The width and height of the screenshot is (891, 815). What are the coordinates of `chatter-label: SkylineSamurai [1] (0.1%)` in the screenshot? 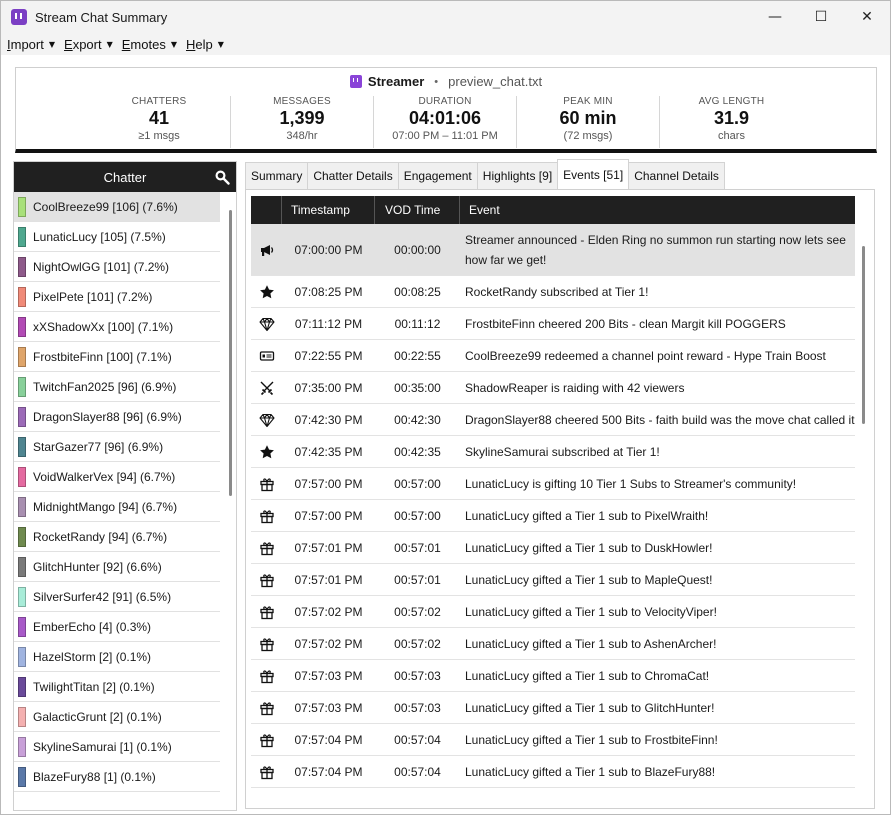 It's located at (102, 746).